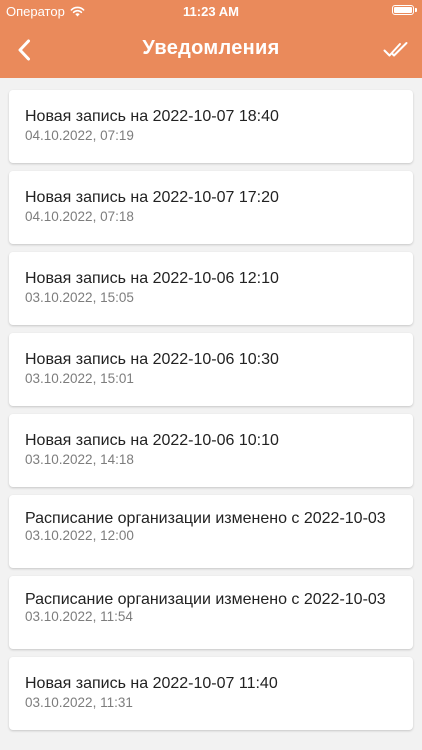 This screenshot has width=422, height=750. I want to click on notification-date: 03.10.2022, 14:18, so click(79, 459).